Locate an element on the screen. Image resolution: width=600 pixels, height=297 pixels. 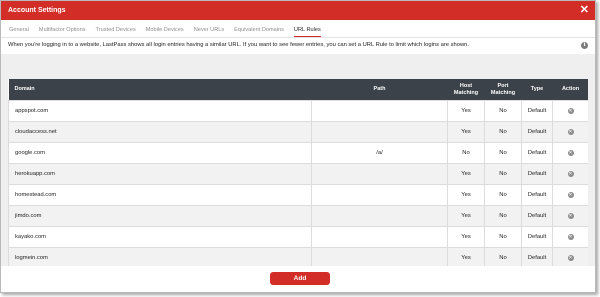
cell-domain: jimdo.com is located at coordinates (160, 216).